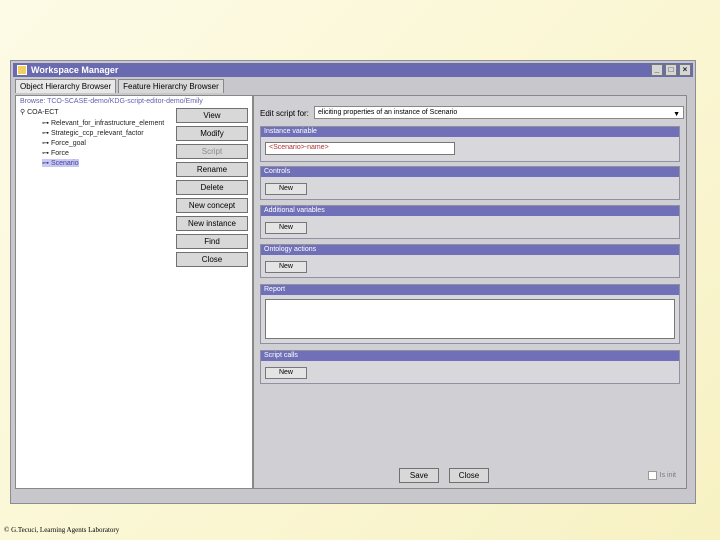  I want to click on tree-item-label: Relevant_for_infrastructure_element, so click(107, 123).